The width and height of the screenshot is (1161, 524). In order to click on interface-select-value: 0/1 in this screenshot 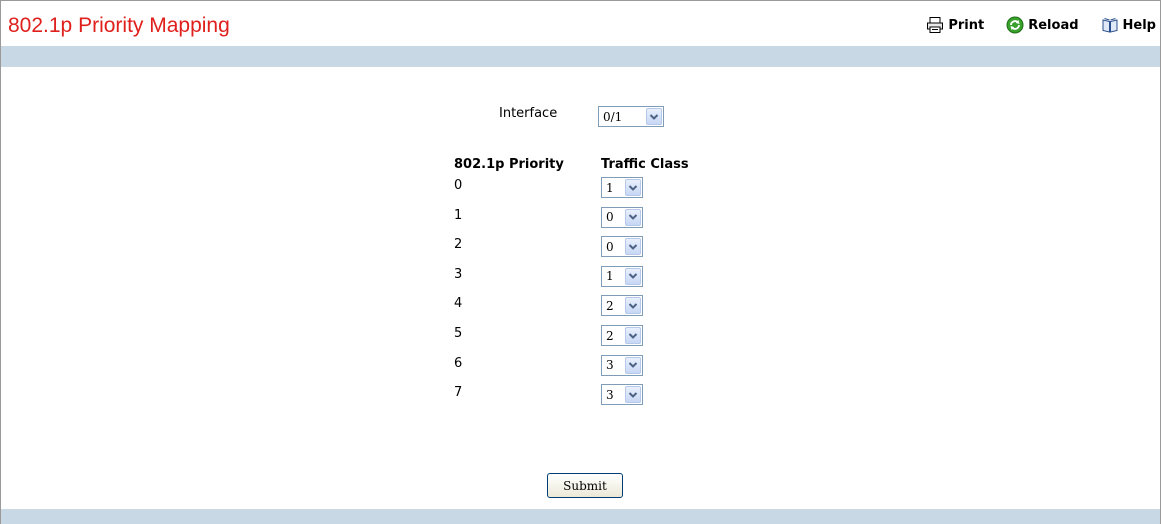, I will do `click(613, 116)`.